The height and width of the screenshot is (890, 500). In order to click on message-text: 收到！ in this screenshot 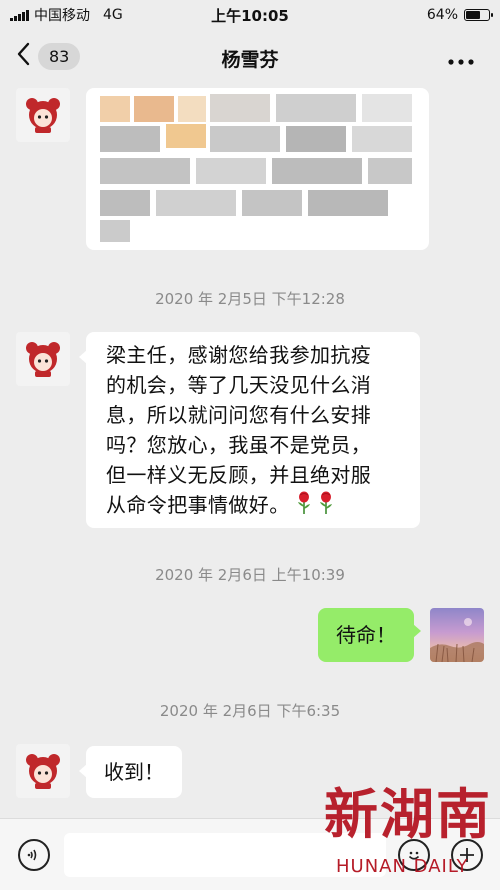, I will do `click(134, 772)`.